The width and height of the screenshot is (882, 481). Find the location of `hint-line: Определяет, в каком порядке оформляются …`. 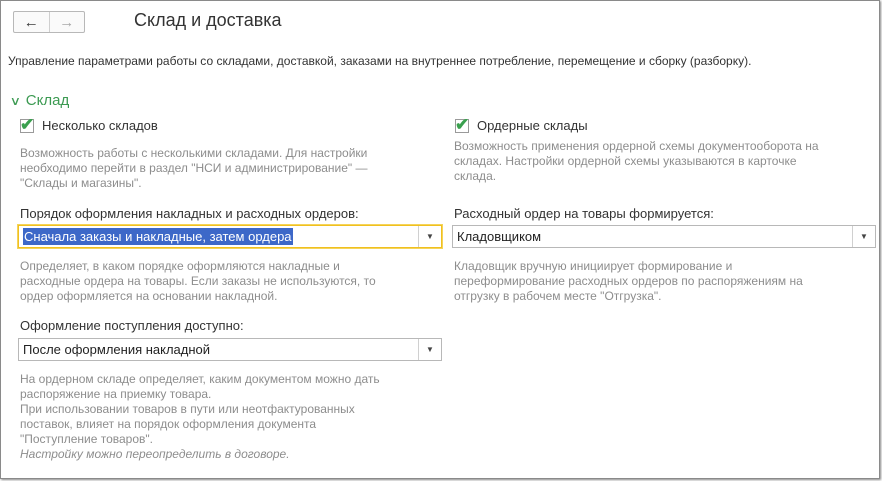

hint-line: Определяет, в каком порядке оформляются … is located at coordinates (180, 266).